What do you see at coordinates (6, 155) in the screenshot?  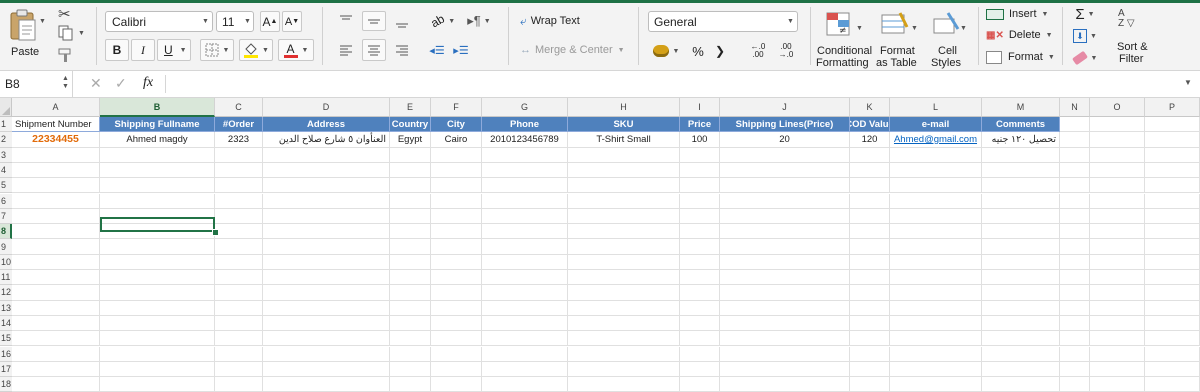 I see `row-header-3: 3` at bounding box center [6, 155].